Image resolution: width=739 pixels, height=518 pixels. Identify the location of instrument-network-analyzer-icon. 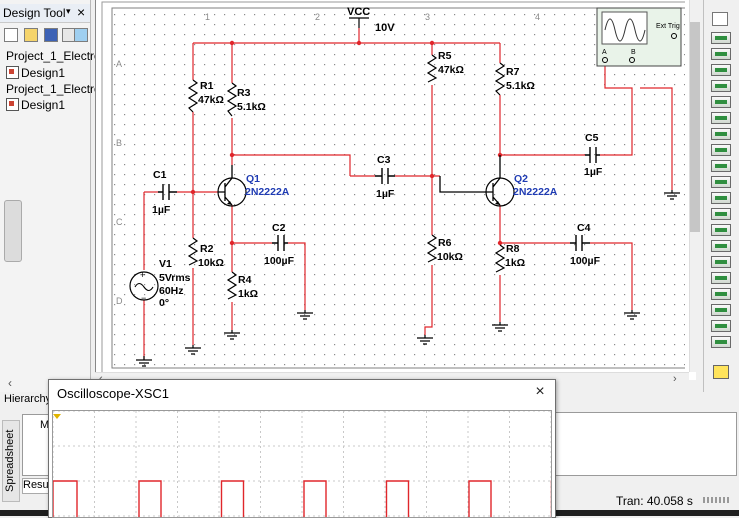
(721, 230).